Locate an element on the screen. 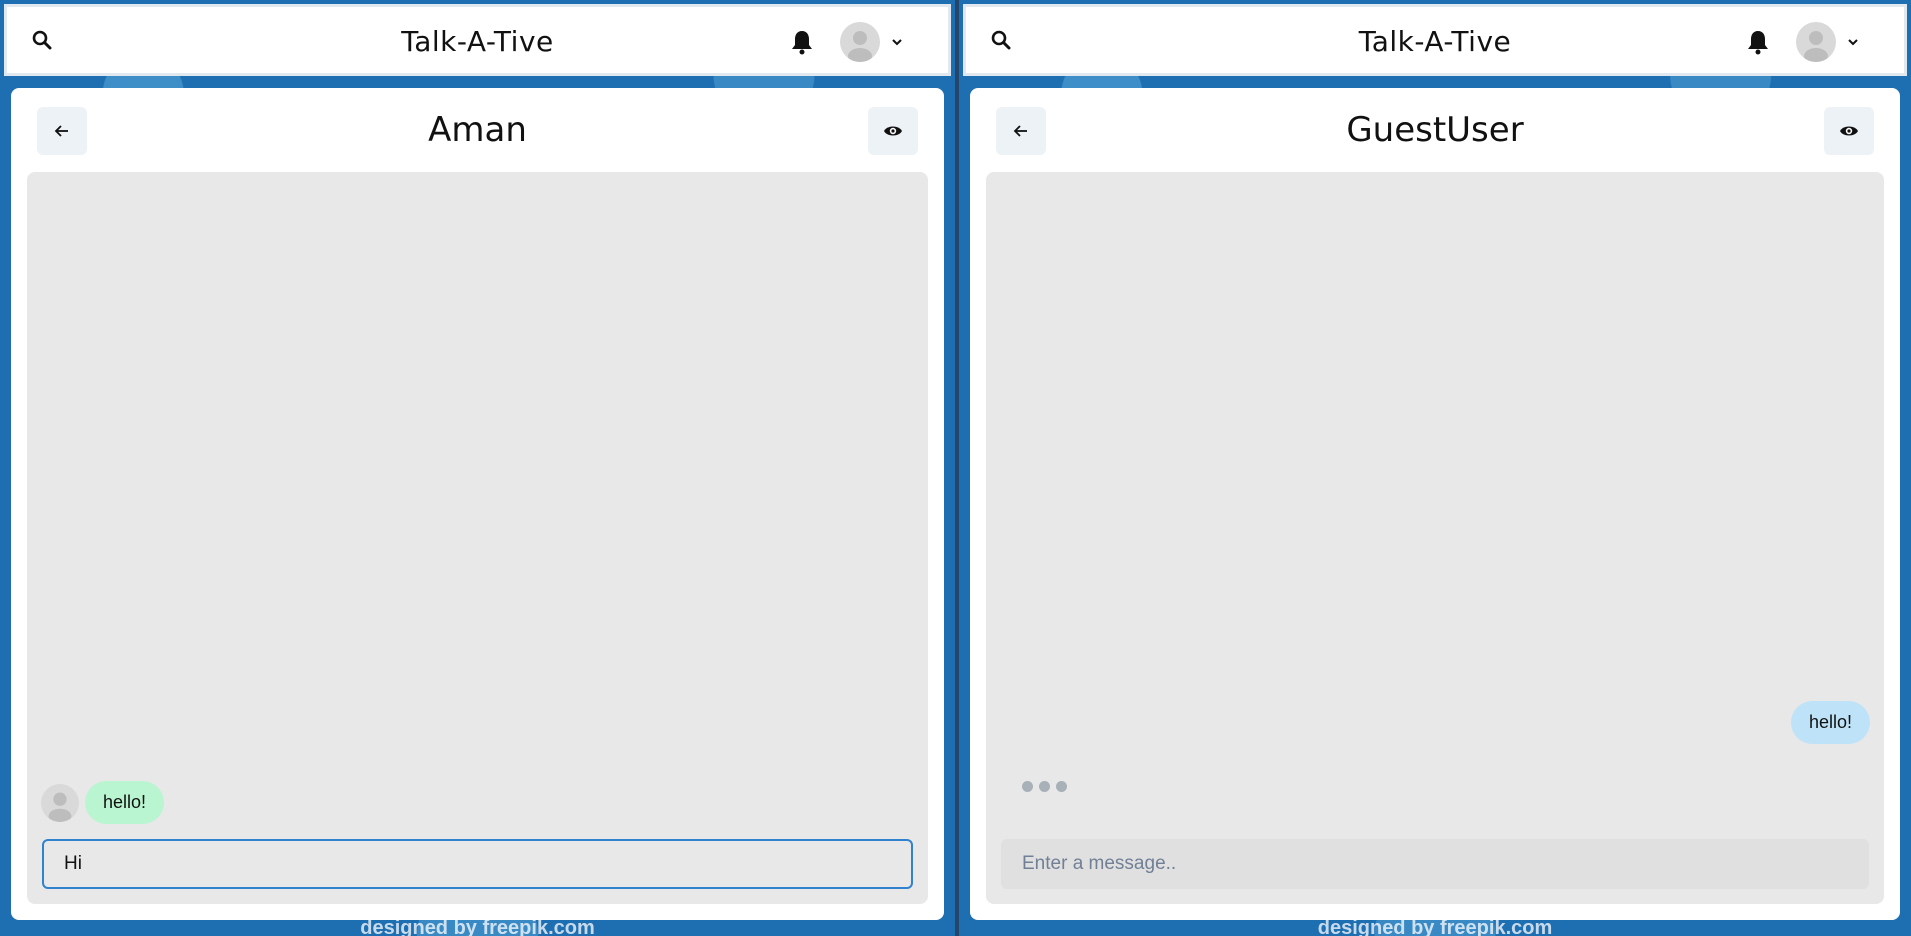 The width and height of the screenshot is (1911, 936). chat-title: Aman is located at coordinates (477, 130).